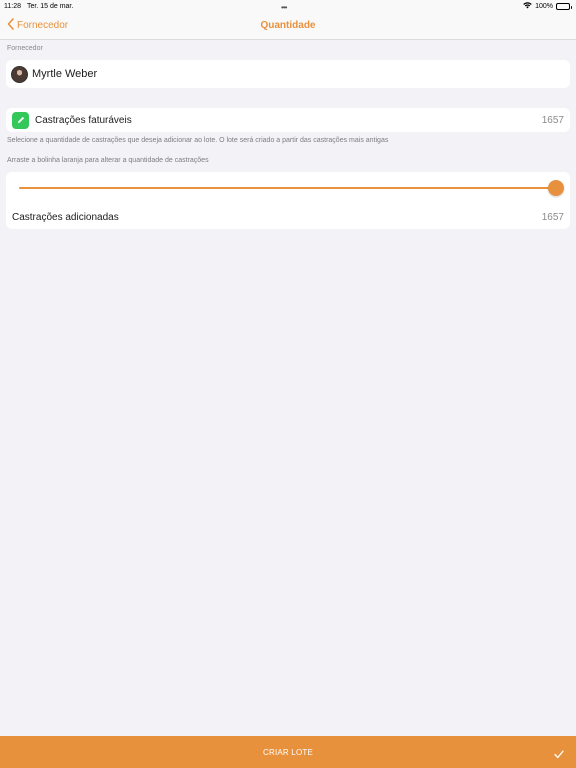 The image size is (576, 768). Describe the element at coordinates (288, 200) in the screenshot. I see `quantity-slider-card: Castrações adicionadas 1657` at that location.